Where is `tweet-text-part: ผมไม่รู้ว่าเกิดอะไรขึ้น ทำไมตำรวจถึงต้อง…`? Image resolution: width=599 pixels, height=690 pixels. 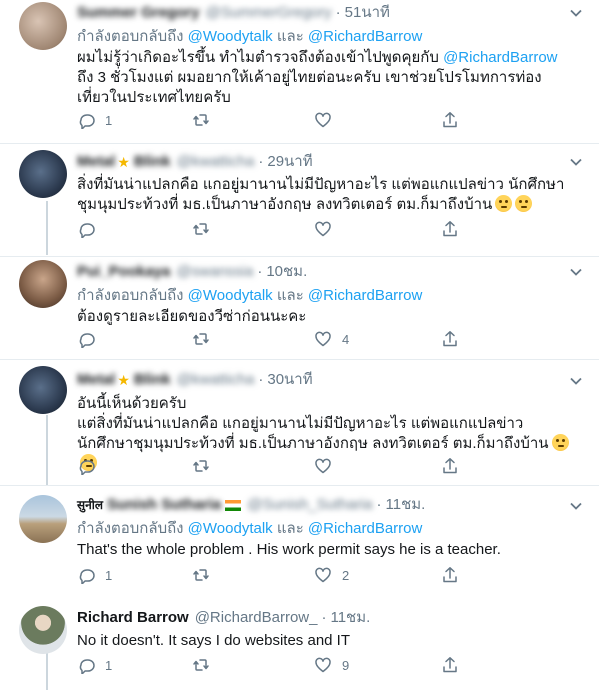
tweet-text-part: ผมไม่รู้ว่าเกิดอะไรขึ้น ทำไมตำรวจถึงต้อง… is located at coordinates (260, 57).